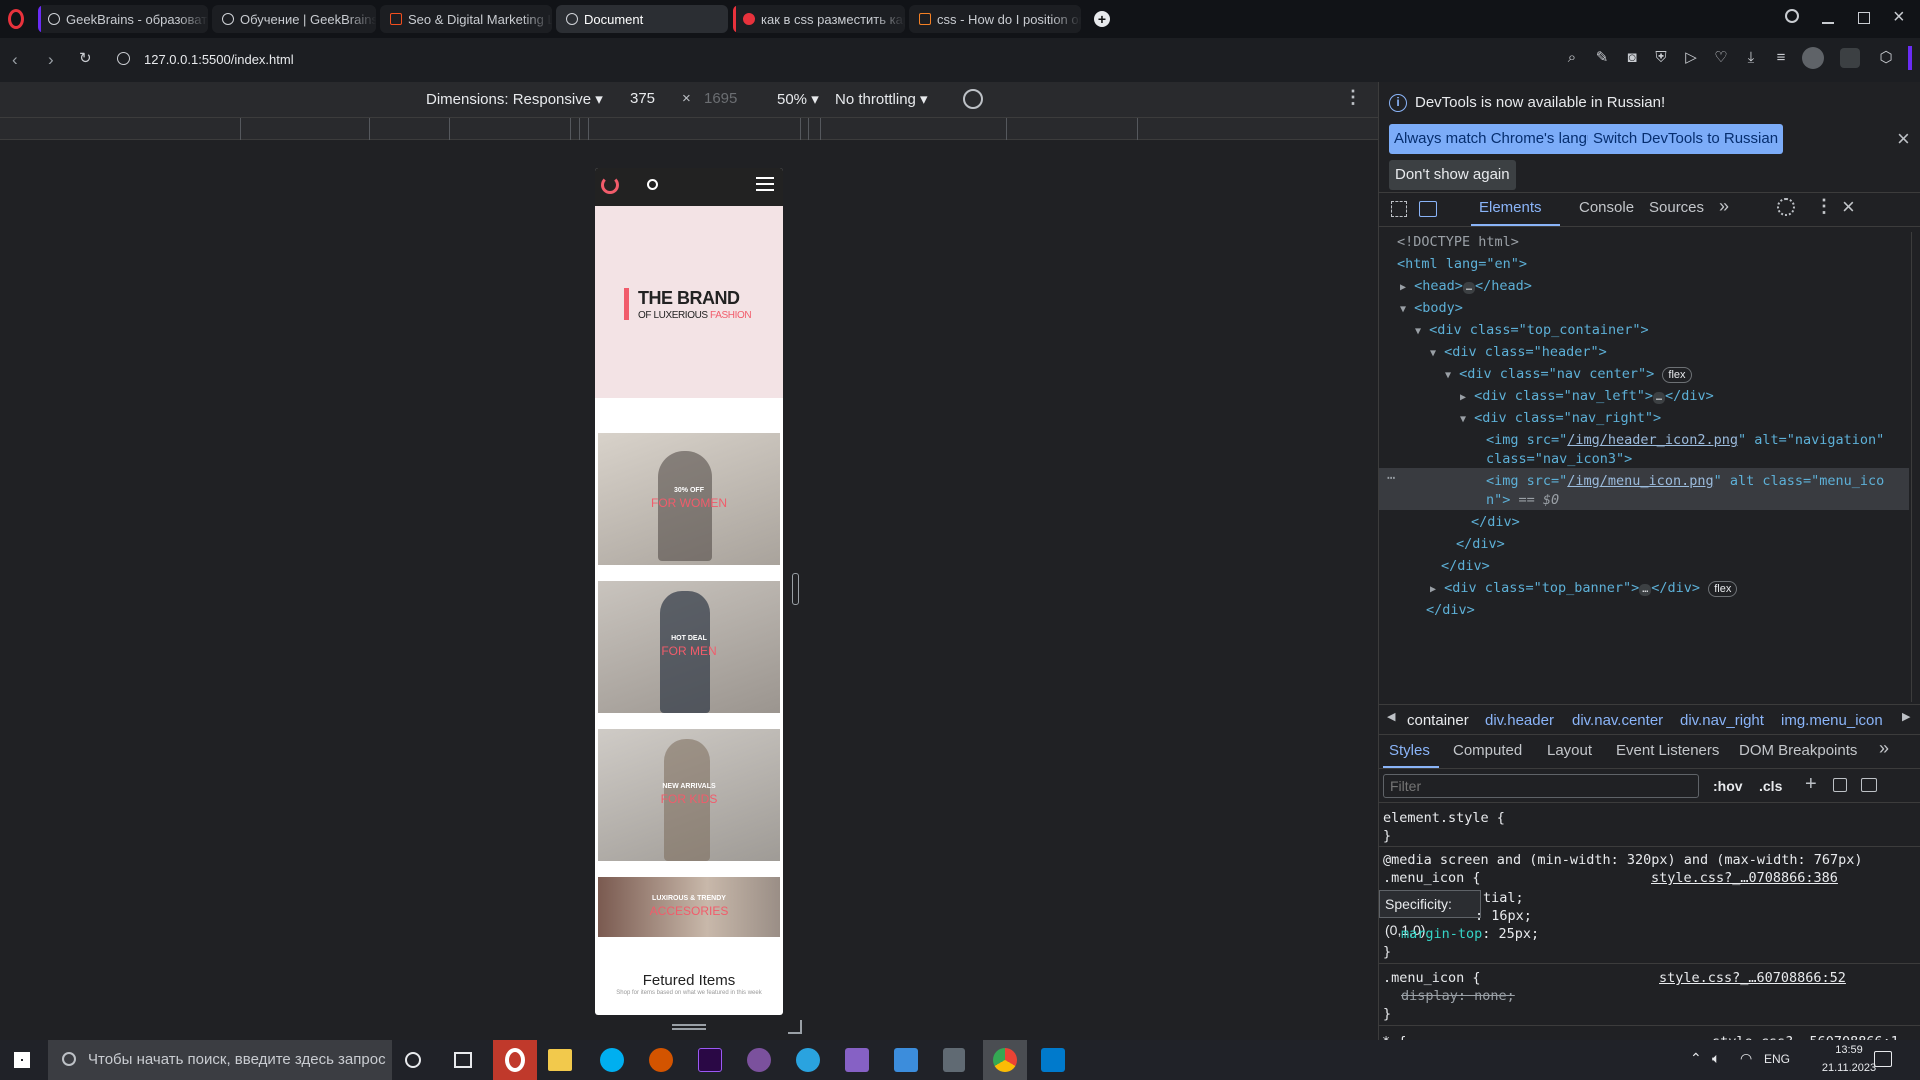 The image size is (1920, 1080). I want to click on camera-icon: ◙, so click(1632, 58).